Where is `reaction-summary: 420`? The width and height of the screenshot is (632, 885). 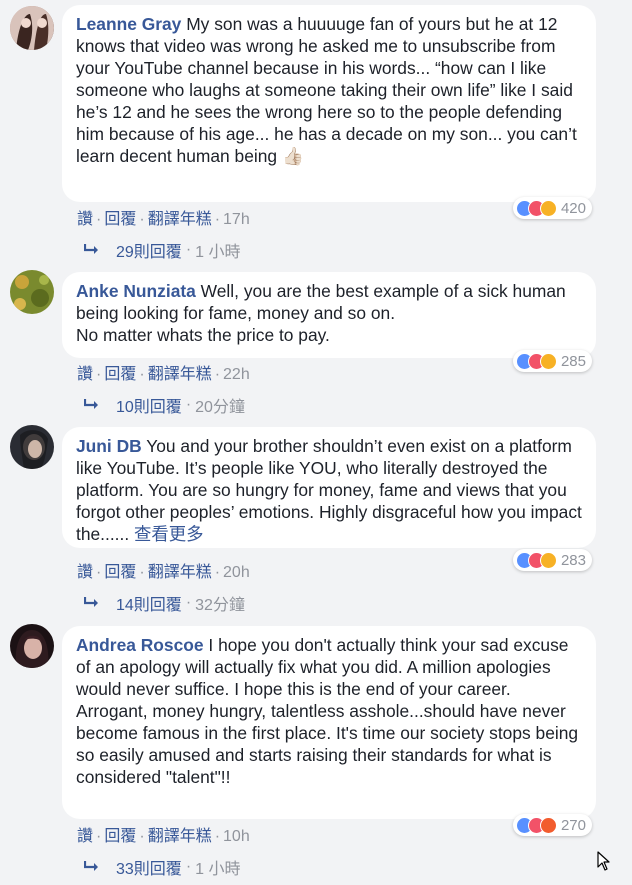
reaction-summary: 420 is located at coordinates (552, 208).